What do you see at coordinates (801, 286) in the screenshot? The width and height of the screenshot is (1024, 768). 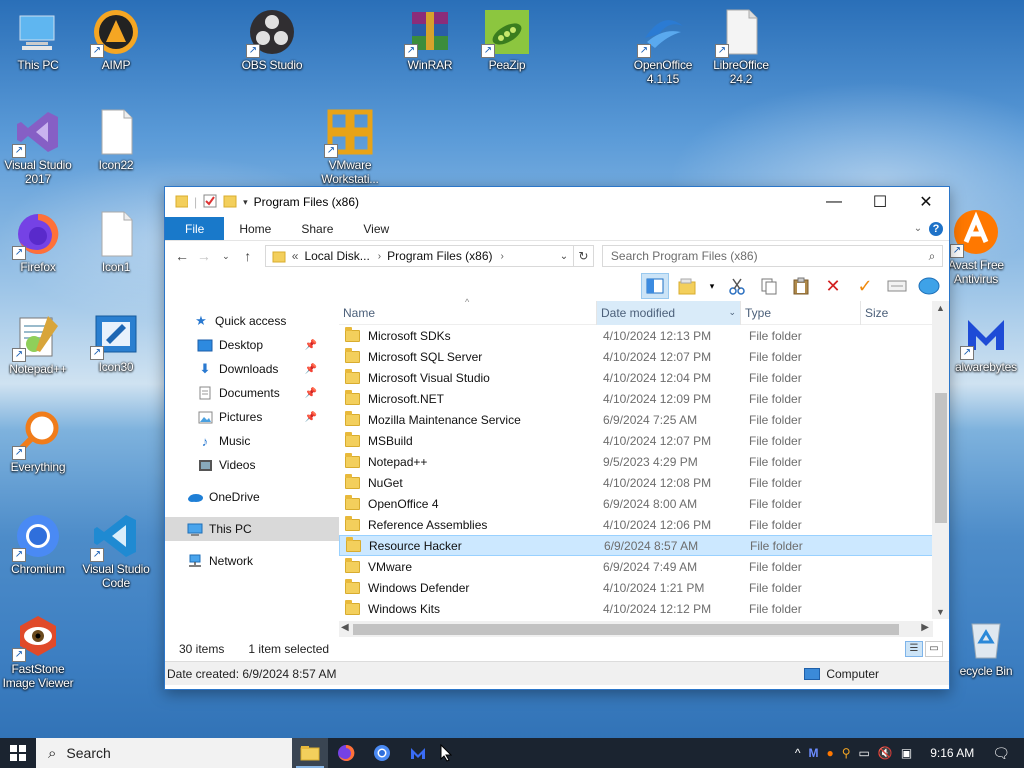 I see `paste-button` at bounding box center [801, 286].